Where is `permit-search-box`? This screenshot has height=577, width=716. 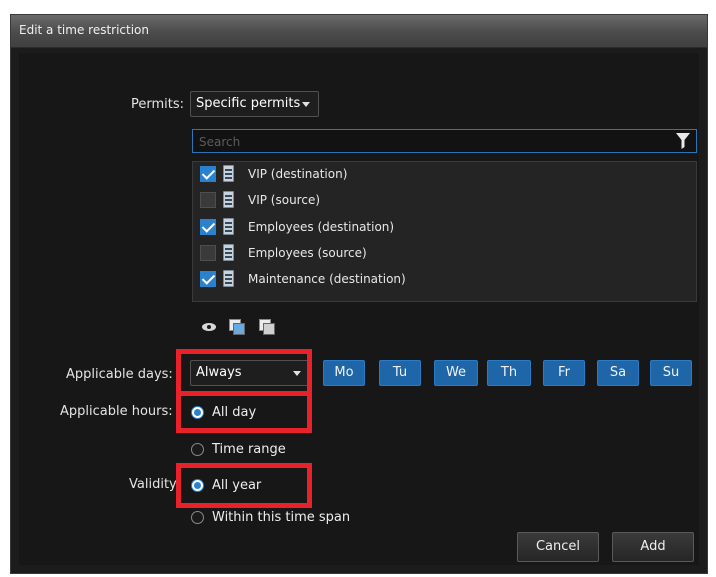
permit-search-box is located at coordinates (444, 141).